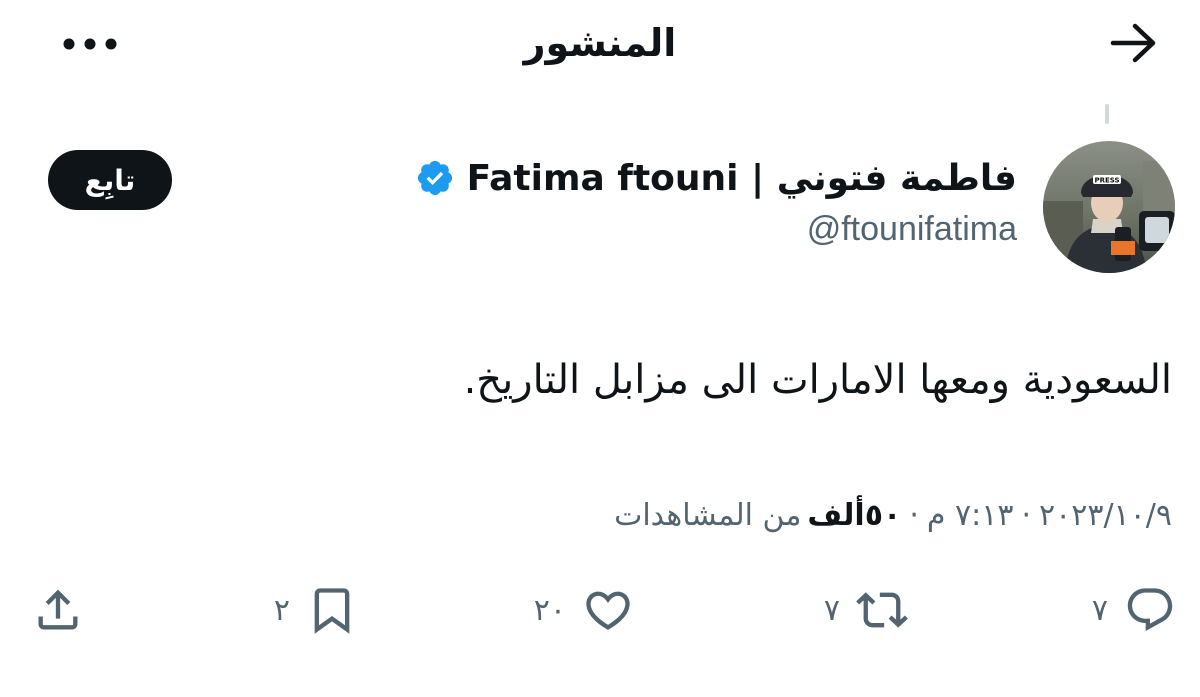 This screenshot has height=697, width=1200. What do you see at coordinates (90, 44) in the screenshot?
I see `more-options-icon` at bounding box center [90, 44].